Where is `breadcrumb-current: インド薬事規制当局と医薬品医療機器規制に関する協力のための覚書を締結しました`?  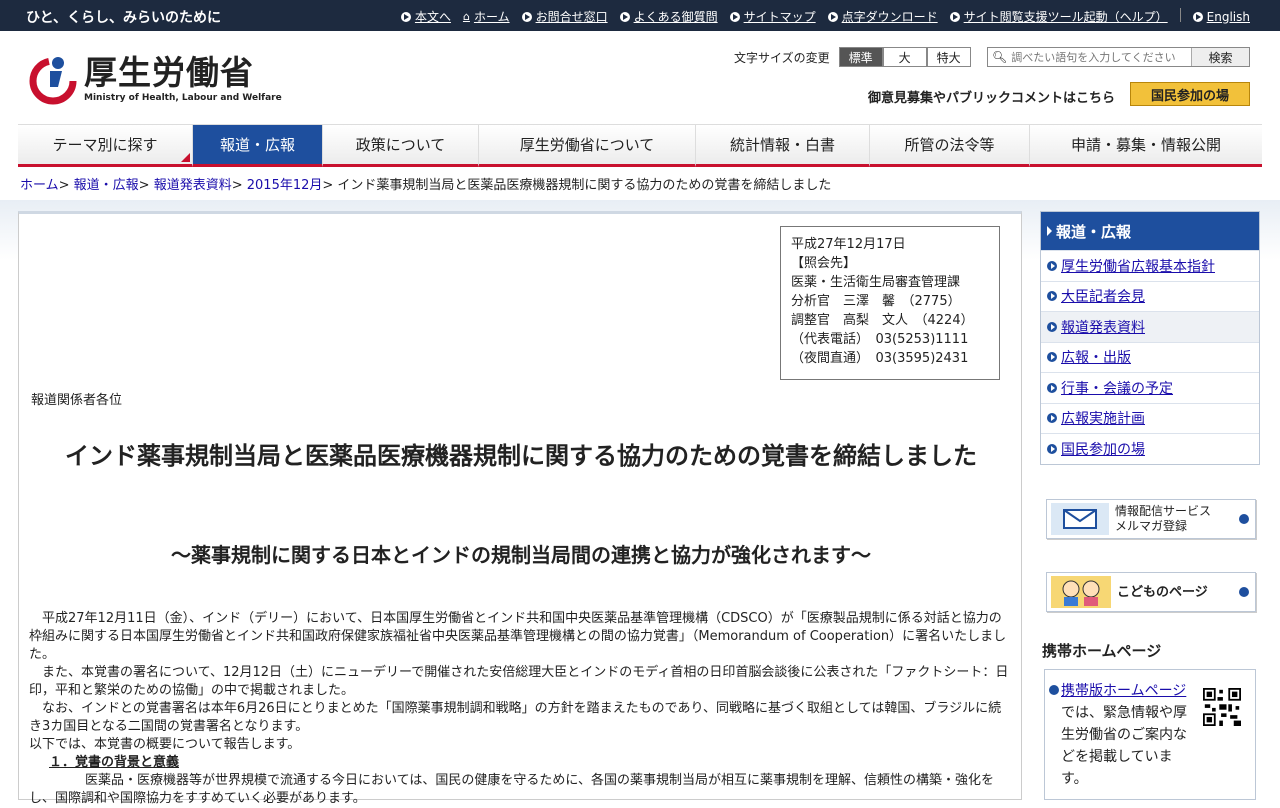 breadcrumb-current: インド薬事規制当局と医薬品医療機器規制に関する協力のための覚書を締結しました is located at coordinates (584, 185).